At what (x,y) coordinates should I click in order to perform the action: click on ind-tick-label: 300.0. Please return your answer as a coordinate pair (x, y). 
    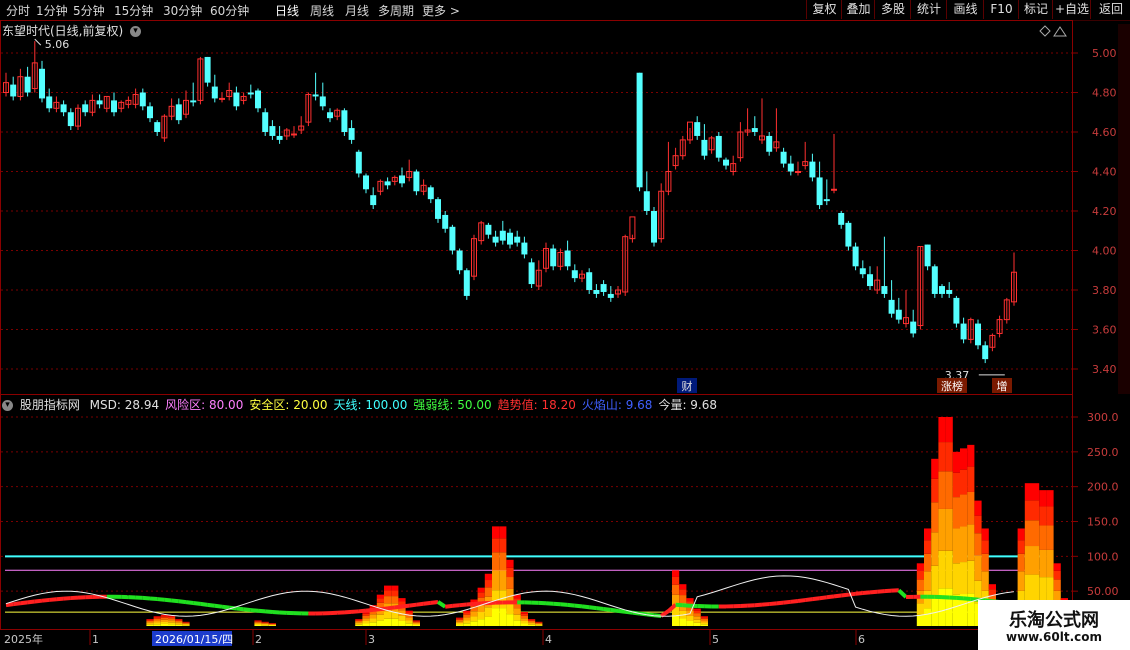
    Looking at the image, I should click on (1103, 417).